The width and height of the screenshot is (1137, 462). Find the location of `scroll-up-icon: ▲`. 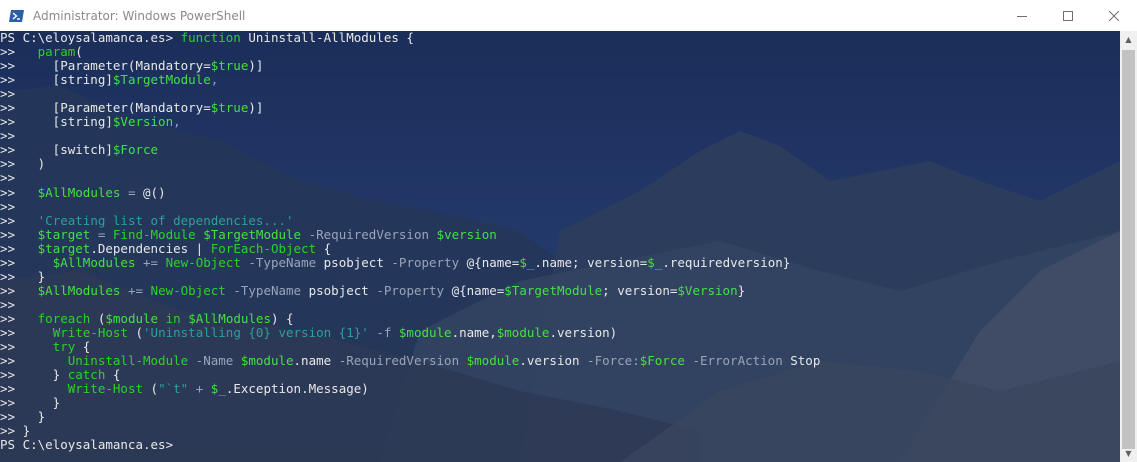

scroll-up-icon: ▲ is located at coordinates (1128, 39).